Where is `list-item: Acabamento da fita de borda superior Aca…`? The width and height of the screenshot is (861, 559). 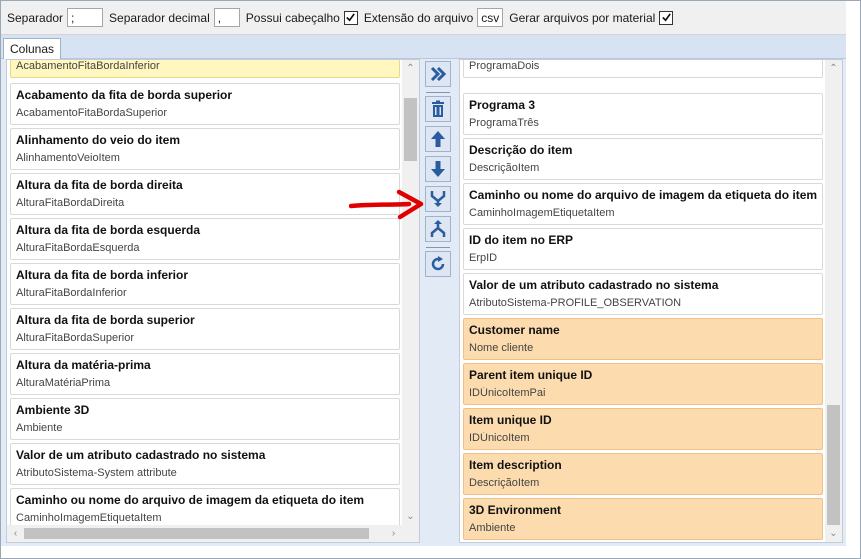
list-item: Acabamento da fita de borda superior Aca… is located at coordinates (205, 104).